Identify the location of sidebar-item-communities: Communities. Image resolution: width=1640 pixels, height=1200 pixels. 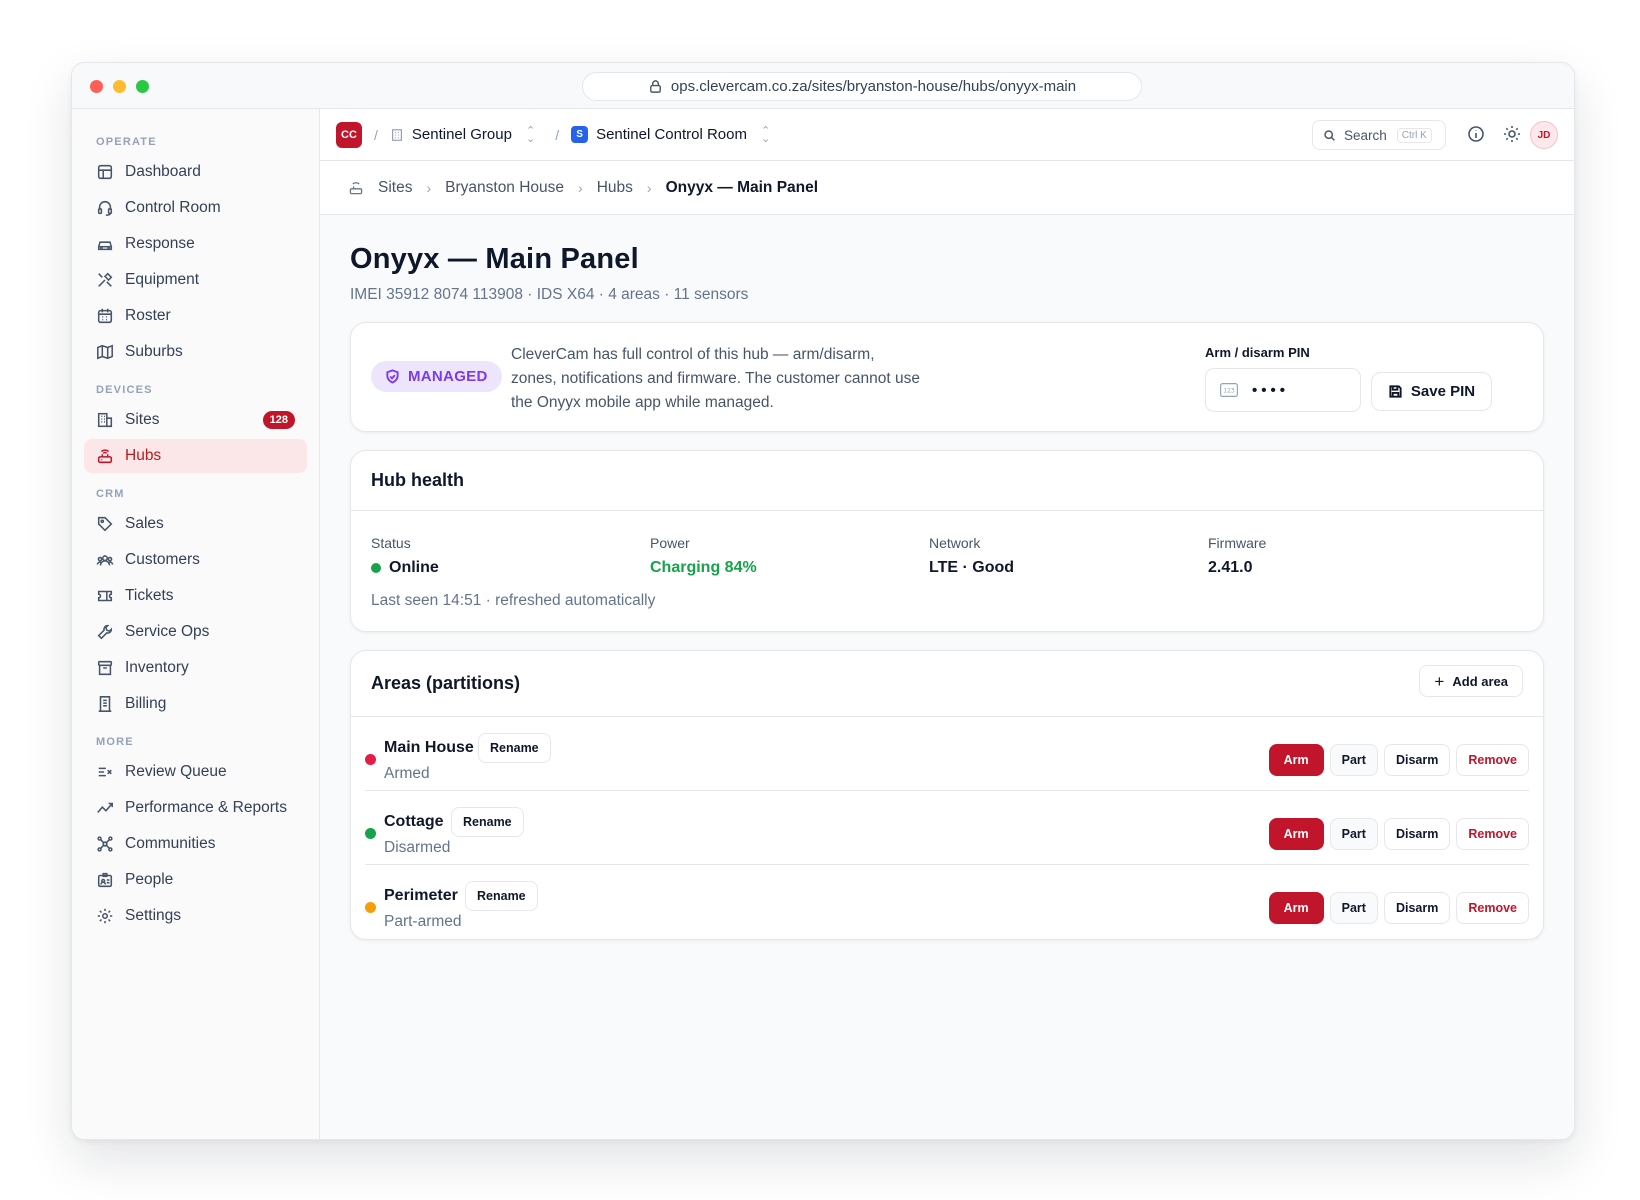
(195, 844).